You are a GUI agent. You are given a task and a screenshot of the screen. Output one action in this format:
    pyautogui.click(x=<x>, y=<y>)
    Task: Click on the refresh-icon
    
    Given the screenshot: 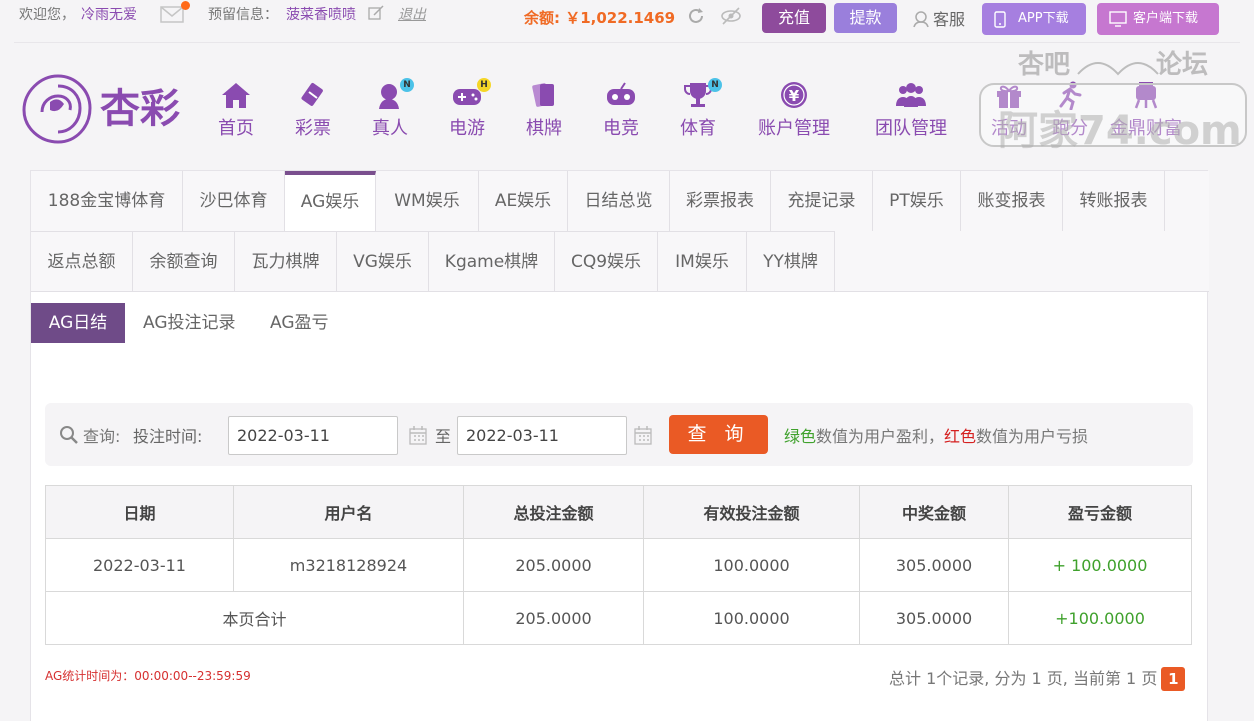 What is the action you would take?
    pyautogui.click(x=696, y=16)
    